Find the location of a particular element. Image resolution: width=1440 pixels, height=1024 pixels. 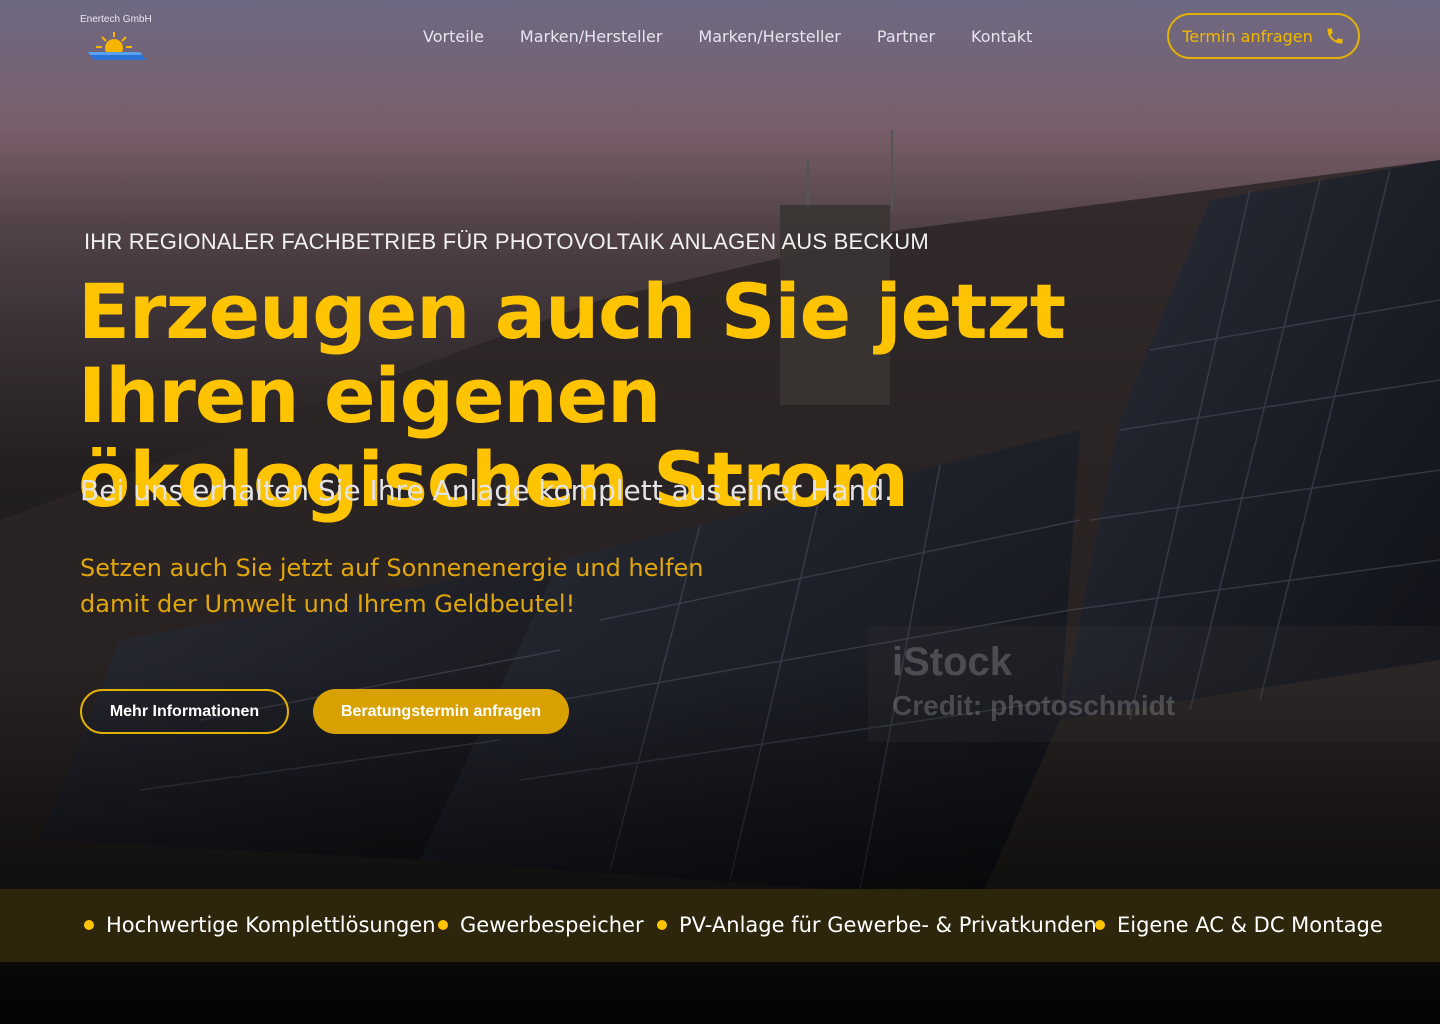

logo-text: Enertech GmbH is located at coordinates (116, 19).